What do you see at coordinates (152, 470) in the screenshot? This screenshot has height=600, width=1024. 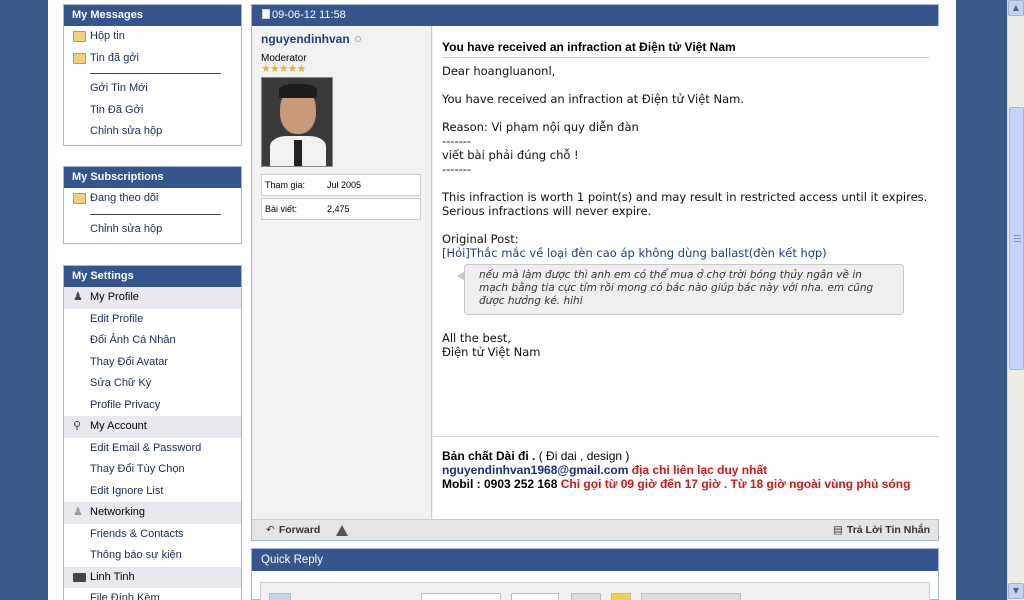 I see `sidebar-item-change-options: Thay Đổi Tùy Chọn` at bounding box center [152, 470].